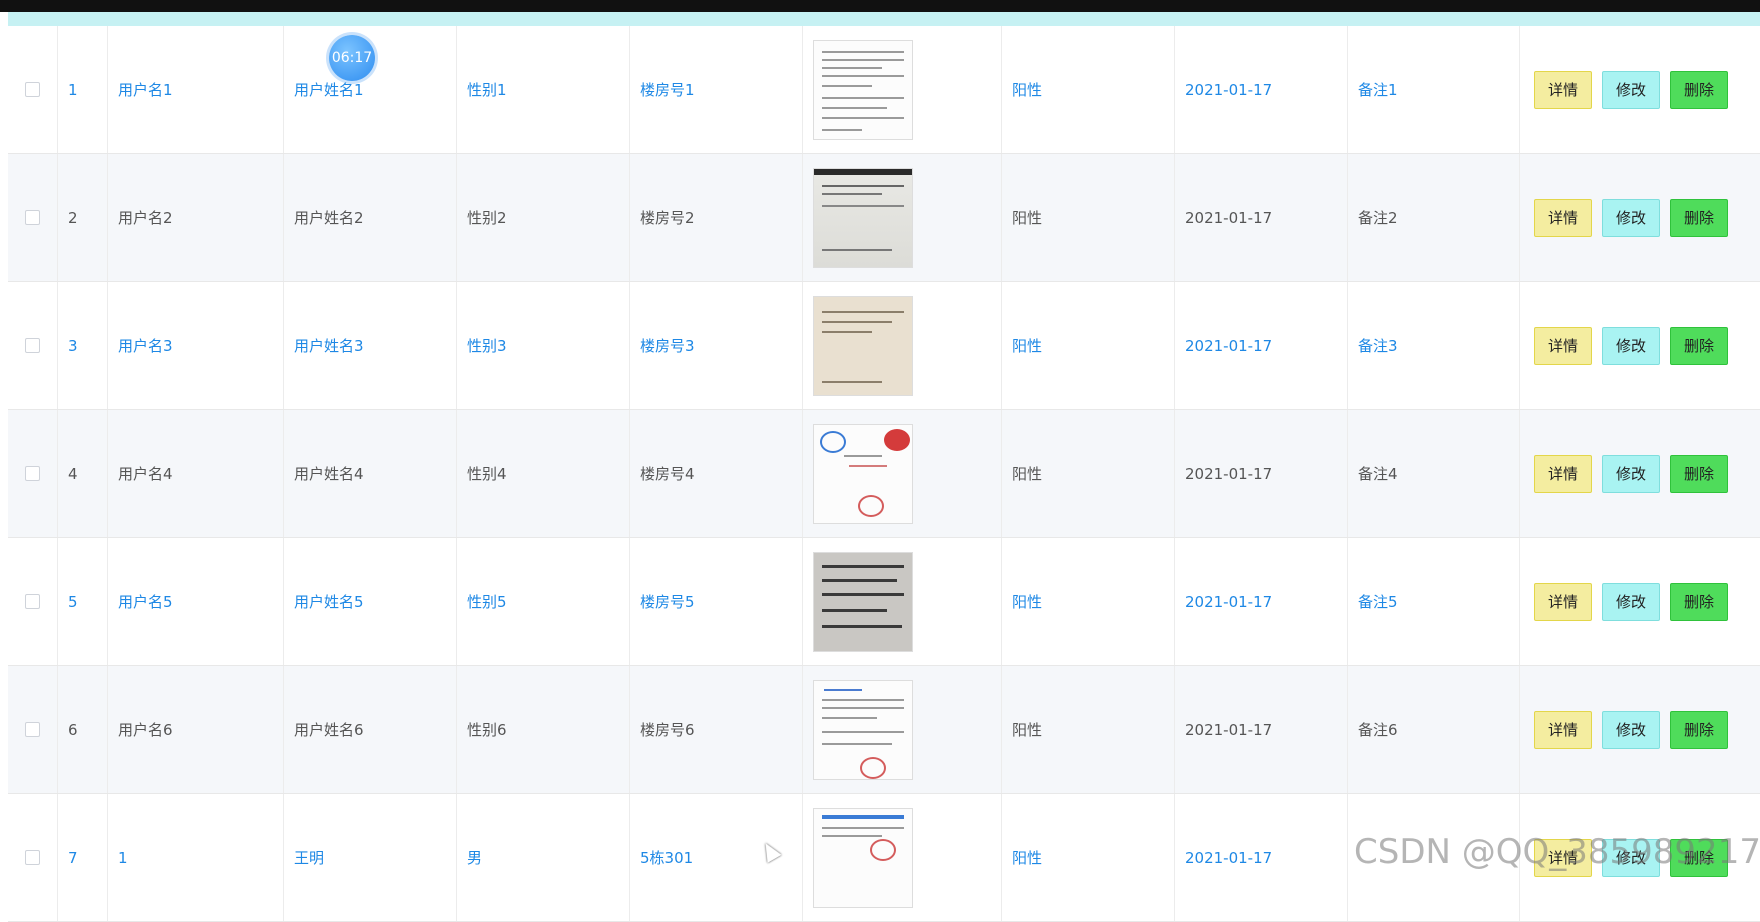 The image size is (1760, 922). I want to click on sex-cell: 性别3, so click(543, 345).